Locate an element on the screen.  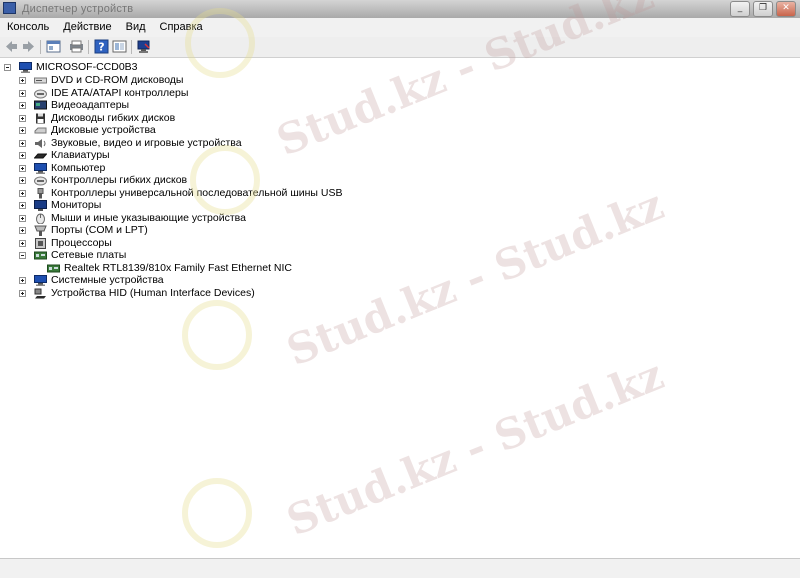
tree-item-keyboard: Клавиатуры is located at coordinates (64, 155).